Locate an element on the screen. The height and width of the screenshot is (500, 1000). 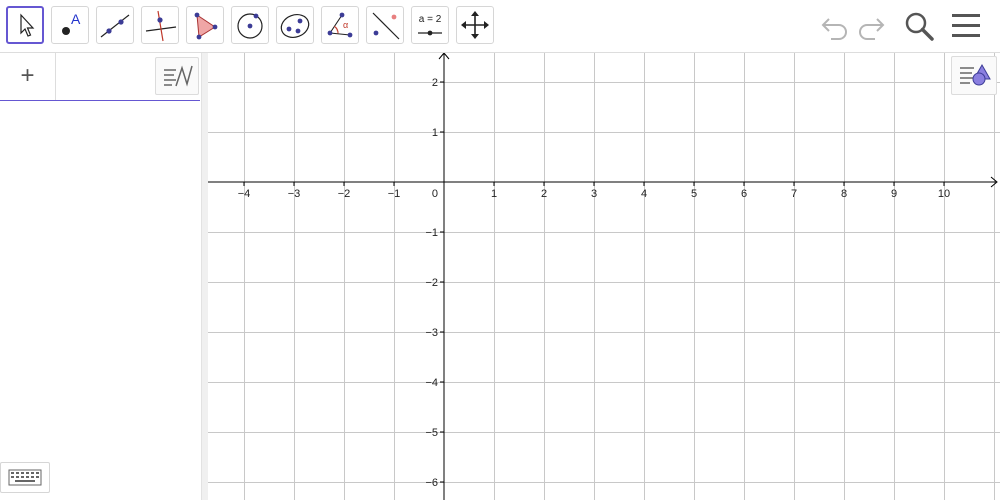
angle-tool-label: α is located at coordinates (346, 25).